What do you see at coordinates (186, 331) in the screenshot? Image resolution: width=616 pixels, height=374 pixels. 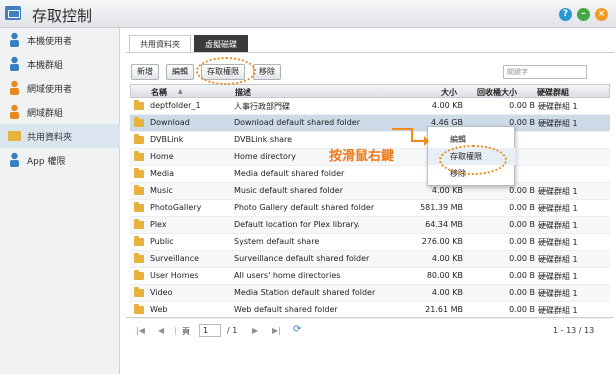 I see `page-label: 頁` at bounding box center [186, 331].